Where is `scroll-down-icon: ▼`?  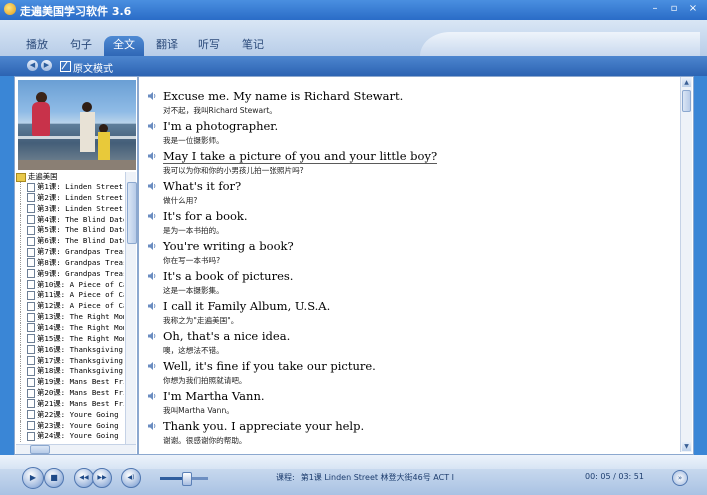
scroll-down-icon: ▼ is located at coordinates (686, 446).